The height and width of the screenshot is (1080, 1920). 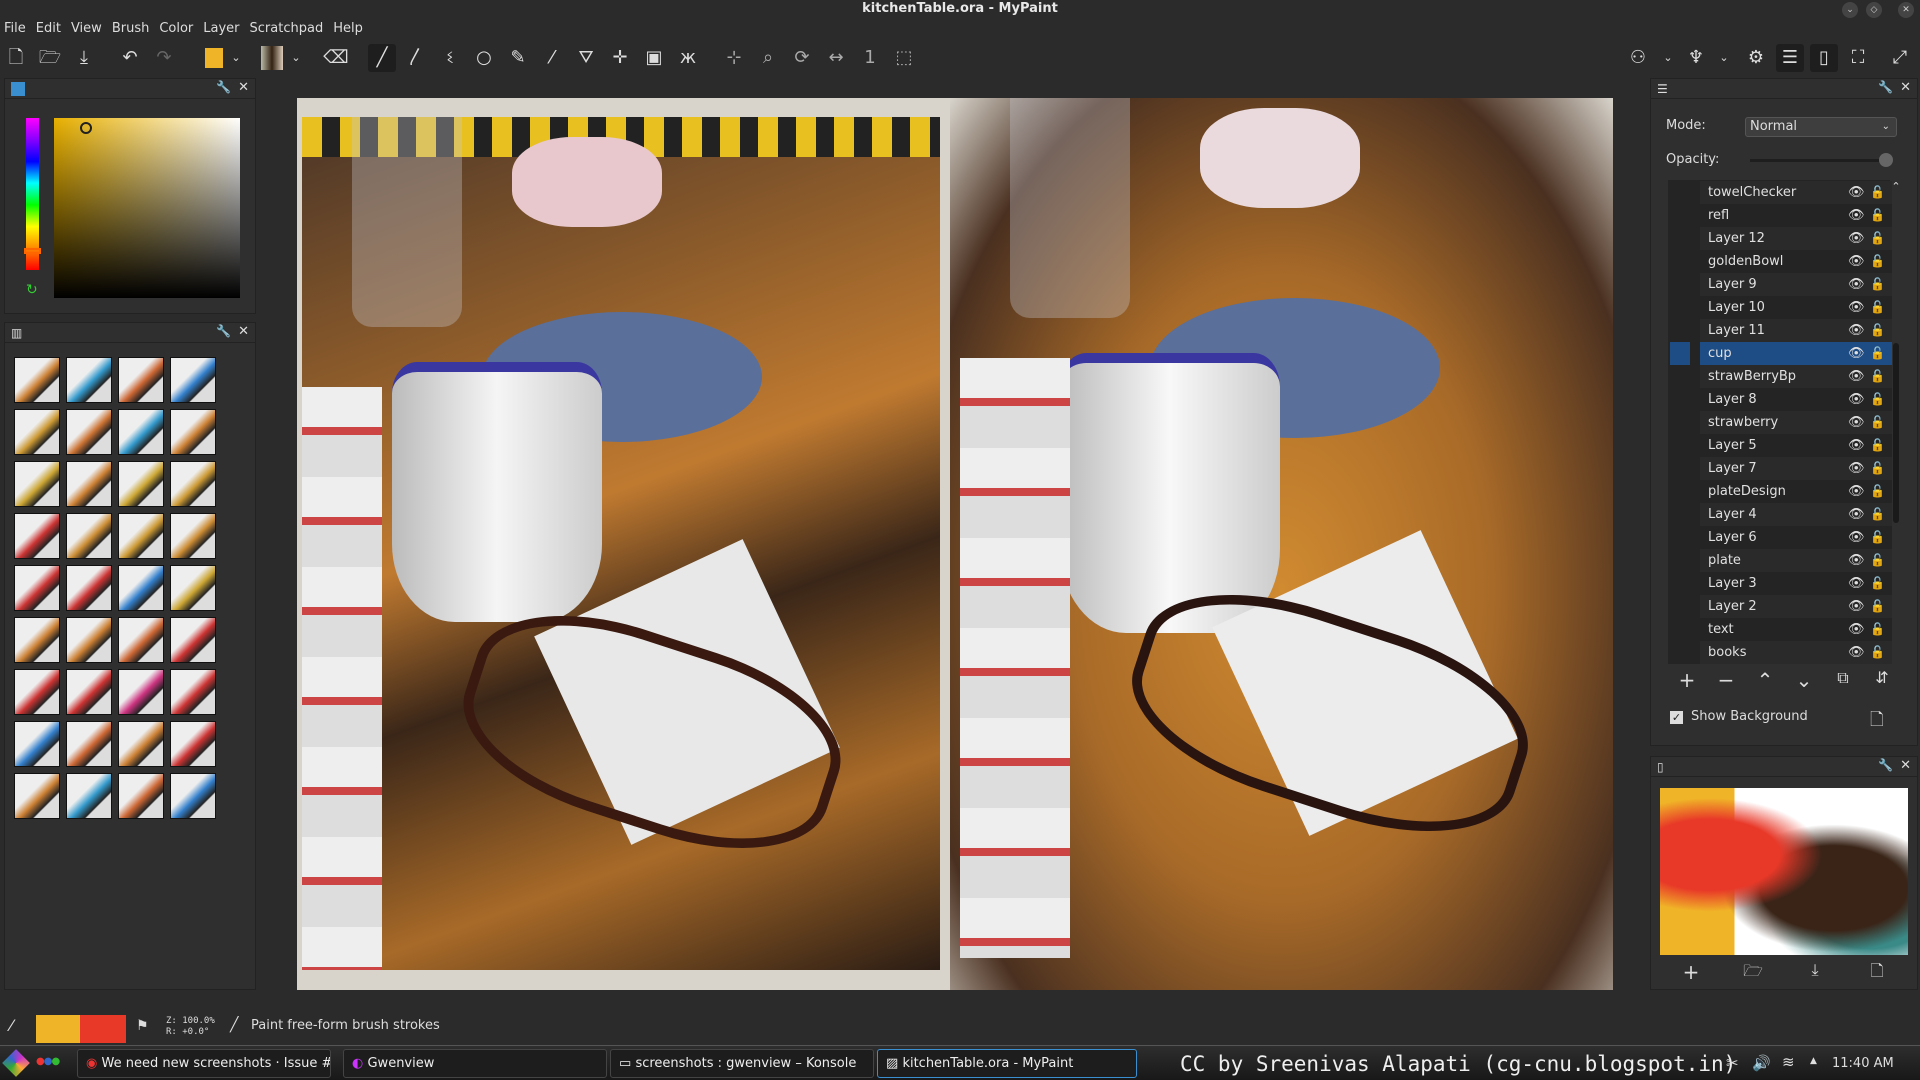 What do you see at coordinates (1796, 284) in the screenshot?
I see `layer-row: Layer 9 👁 🔓` at bounding box center [1796, 284].